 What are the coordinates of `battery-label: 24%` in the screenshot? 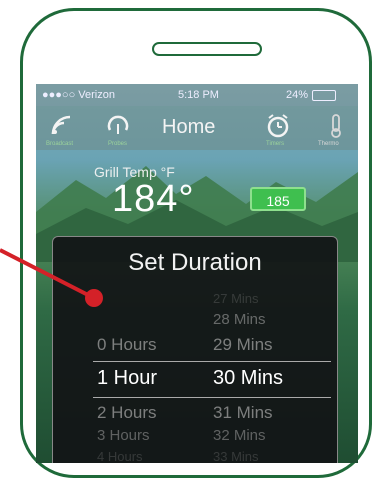 It's located at (297, 95).